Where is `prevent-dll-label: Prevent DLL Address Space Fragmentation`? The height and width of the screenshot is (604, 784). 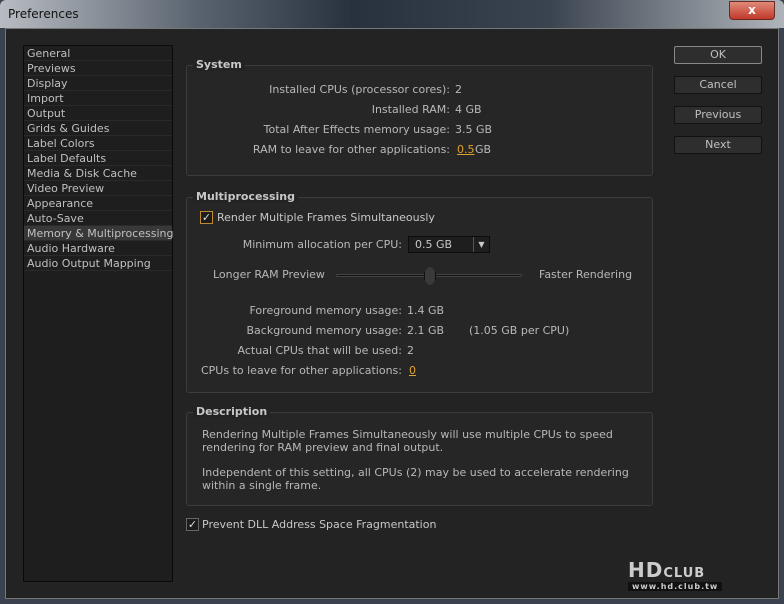 prevent-dll-label: Prevent DLL Address Space Fragmentation is located at coordinates (319, 524).